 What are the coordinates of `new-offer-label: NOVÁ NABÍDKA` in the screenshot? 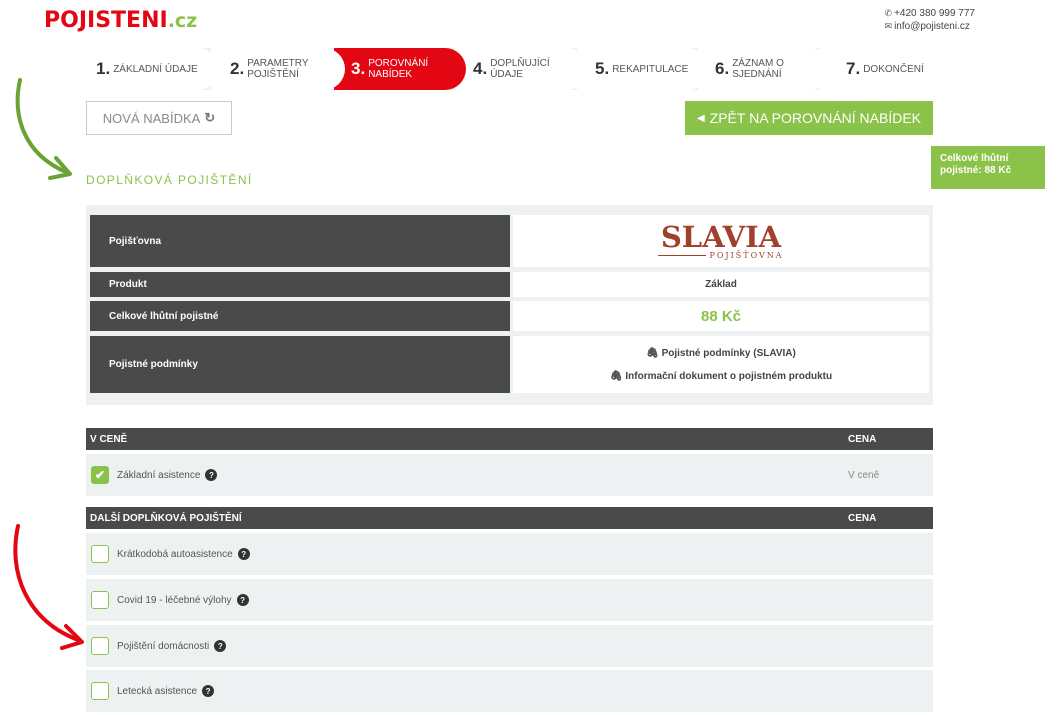 It's located at (151, 118).